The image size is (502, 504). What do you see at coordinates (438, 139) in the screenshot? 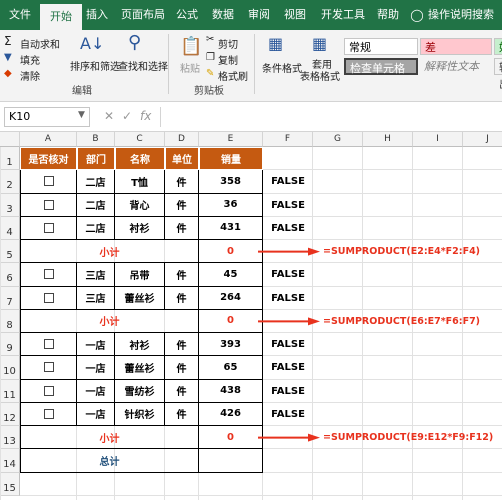
I see `column-header: I` at bounding box center [438, 139].